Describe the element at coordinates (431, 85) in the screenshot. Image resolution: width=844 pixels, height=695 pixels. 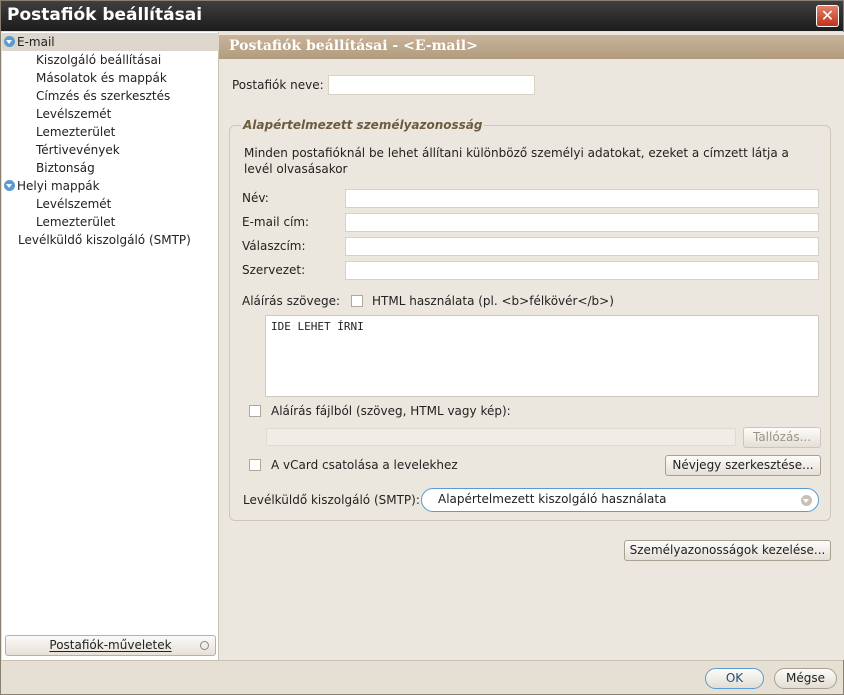
I see `account-name-field` at that location.